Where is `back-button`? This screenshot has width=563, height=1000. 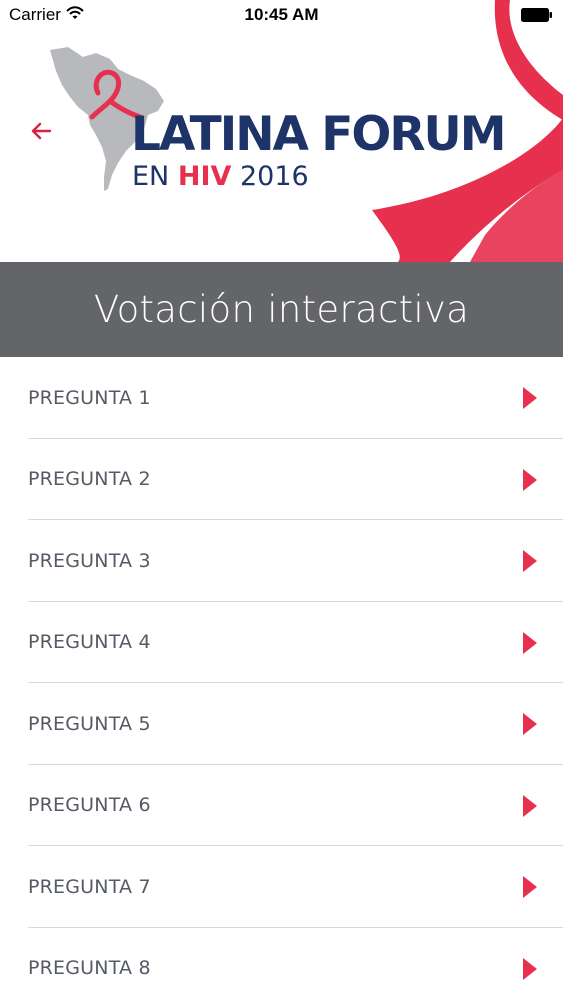
back-button is located at coordinates (41, 131).